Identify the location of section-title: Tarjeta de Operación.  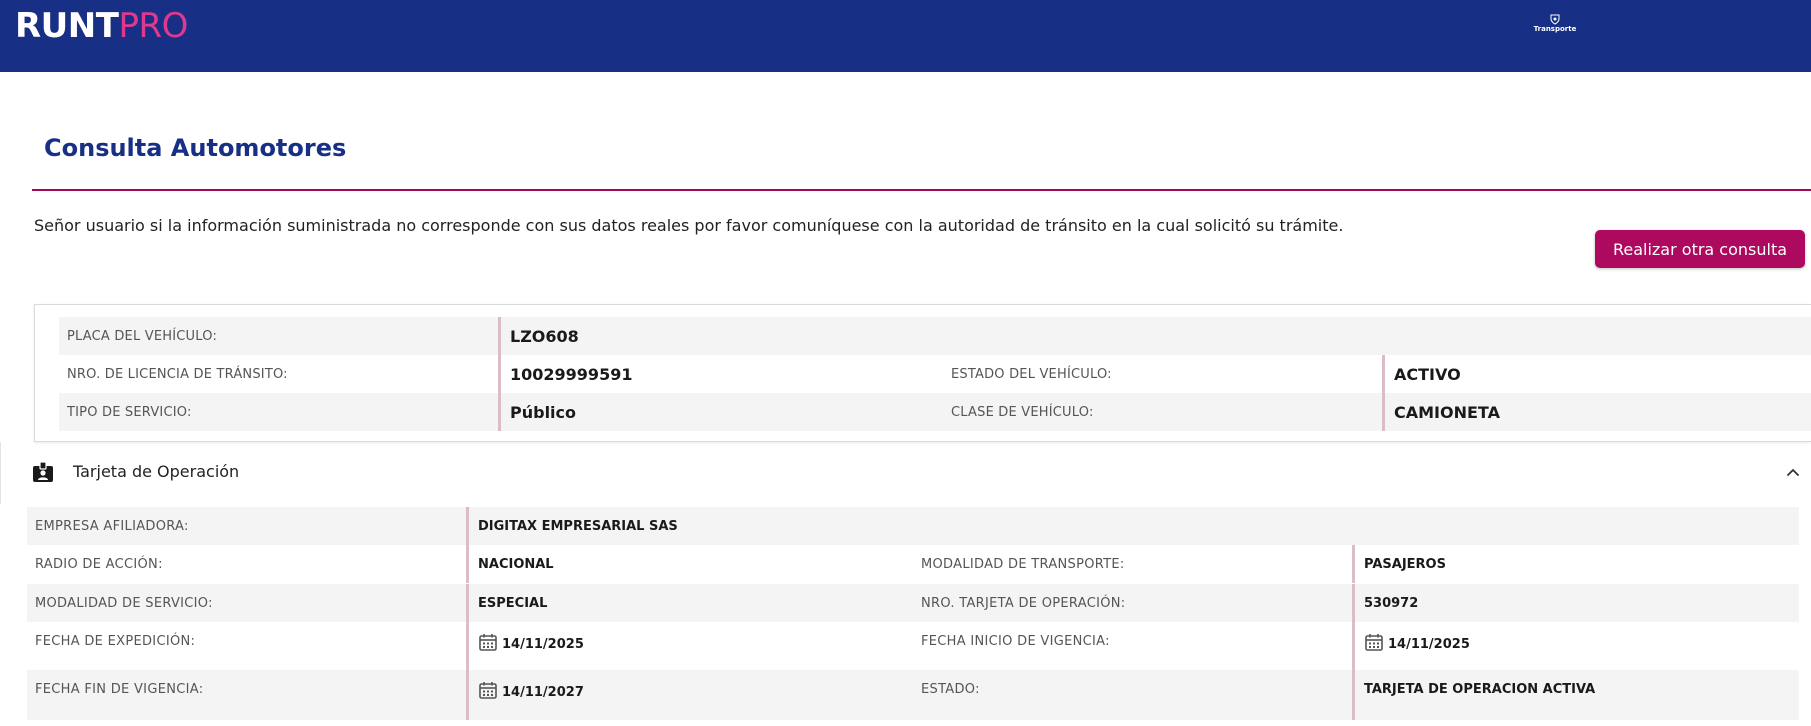
(156, 471).